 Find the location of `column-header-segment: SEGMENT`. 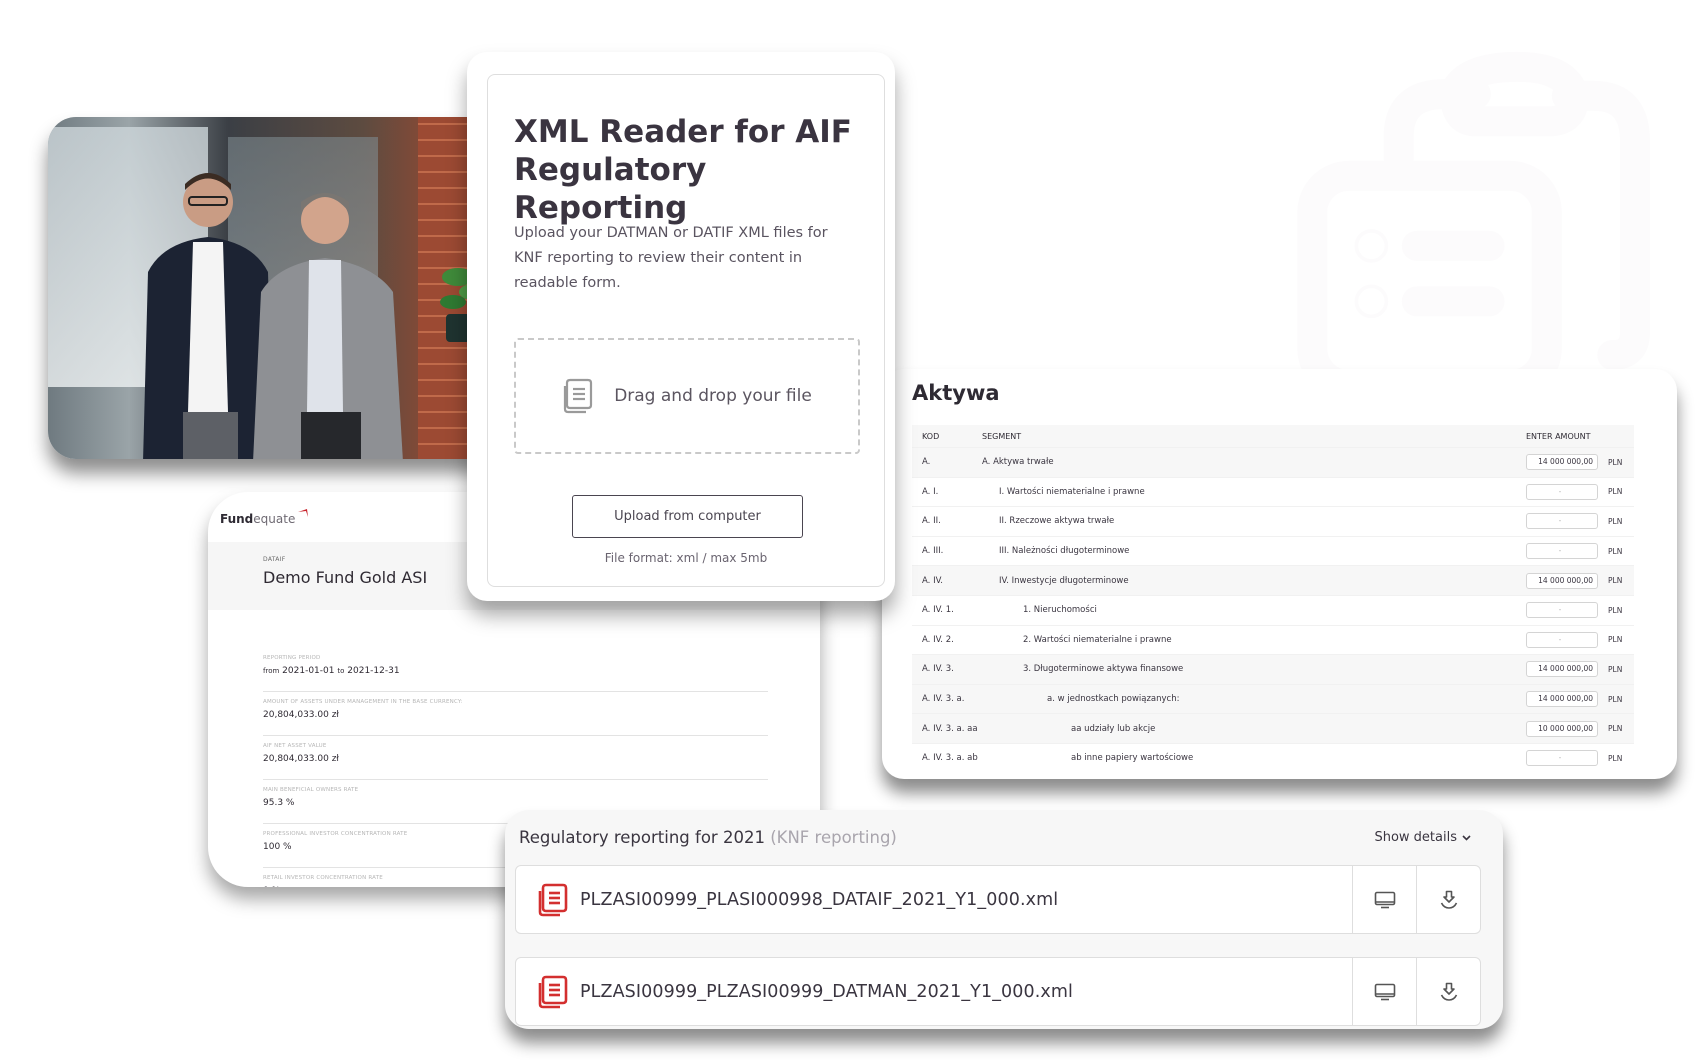

column-header-segment: SEGMENT is located at coordinates (1002, 436).